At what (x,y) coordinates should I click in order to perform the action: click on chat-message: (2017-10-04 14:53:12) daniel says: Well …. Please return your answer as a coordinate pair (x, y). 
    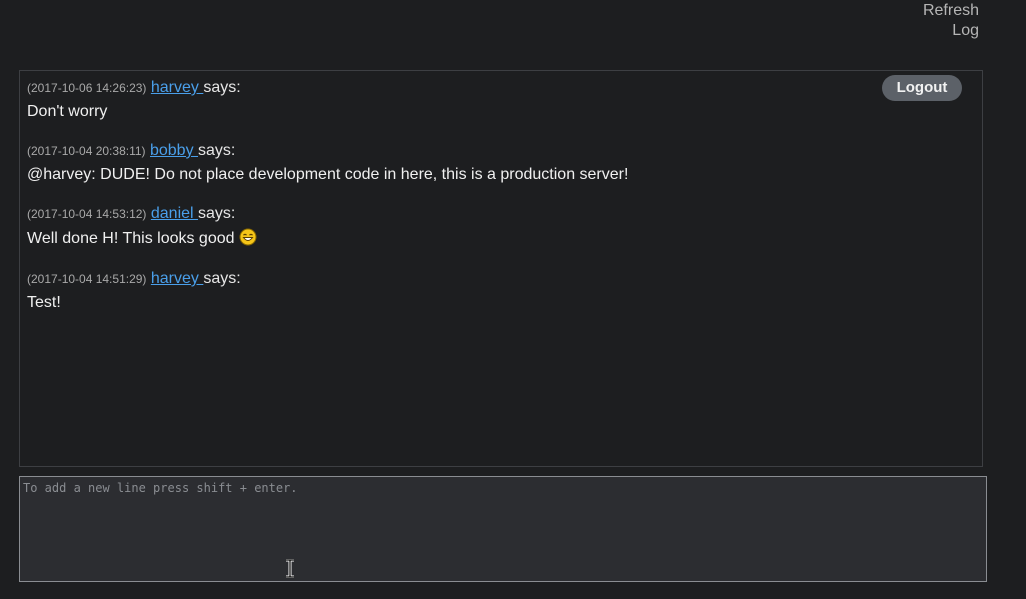
    Looking at the image, I should click on (142, 228).